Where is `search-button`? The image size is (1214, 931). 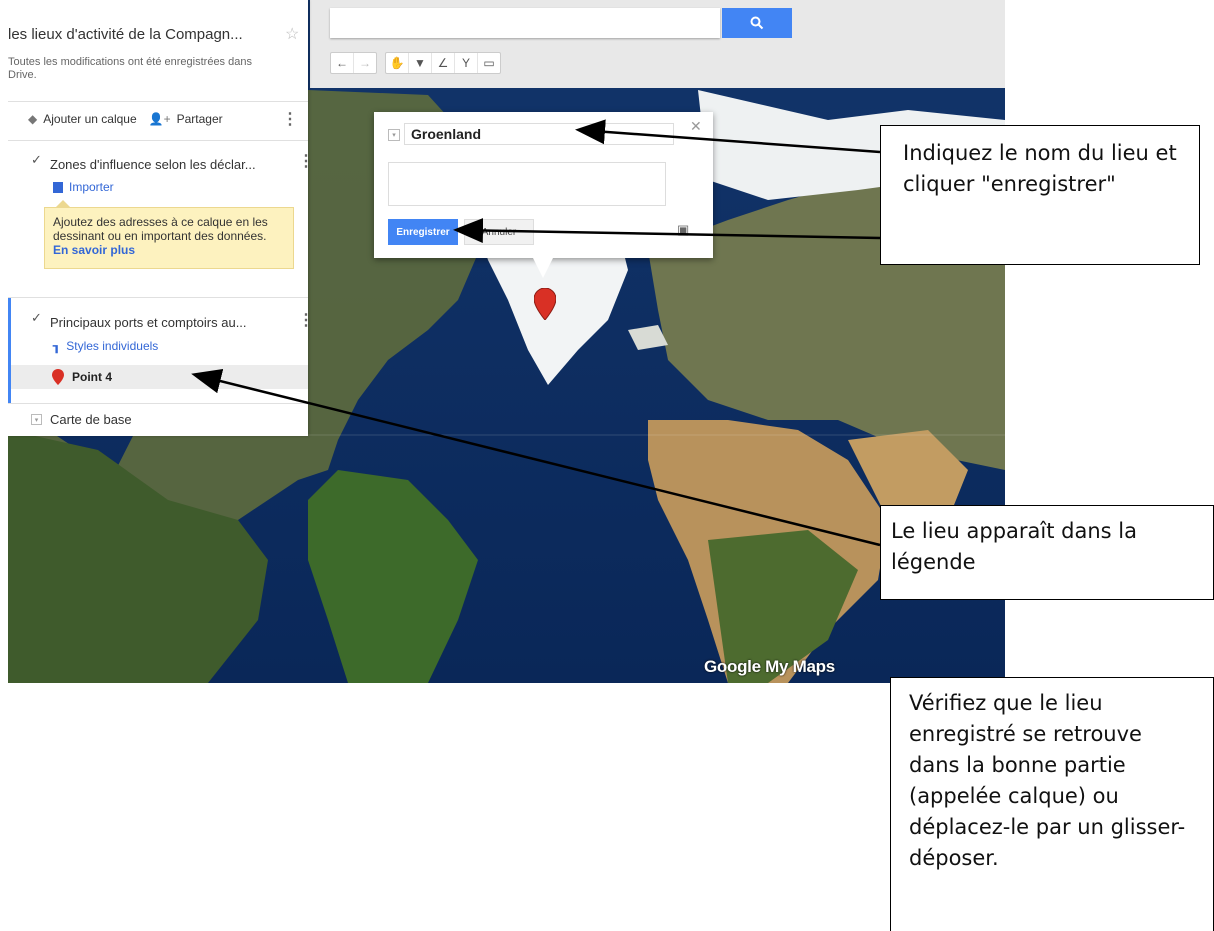 search-button is located at coordinates (757, 23).